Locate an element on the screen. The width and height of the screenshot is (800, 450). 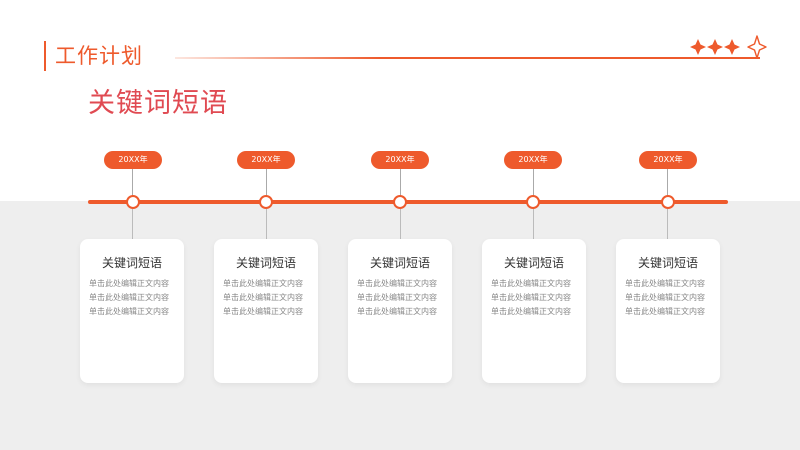
header-accent-bar is located at coordinates (45, 56).